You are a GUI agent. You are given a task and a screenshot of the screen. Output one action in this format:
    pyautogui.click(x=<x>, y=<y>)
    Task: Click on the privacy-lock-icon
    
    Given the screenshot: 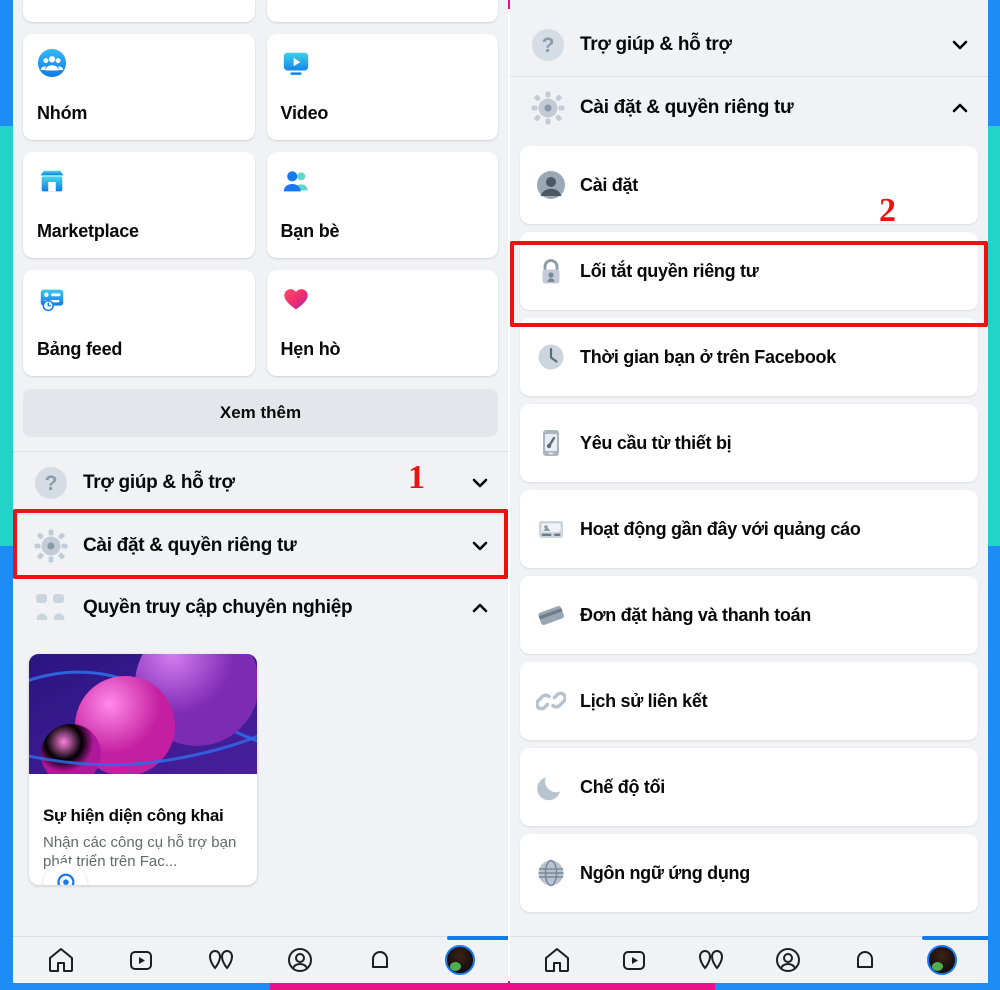 What is the action you would take?
    pyautogui.click(x=551, y=271)
    